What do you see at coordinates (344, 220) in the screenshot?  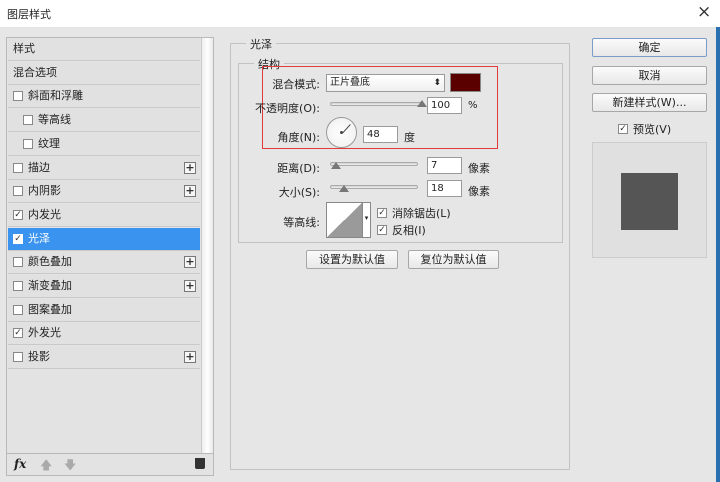 I see `contour-picker` at bounding box center [344, 220].